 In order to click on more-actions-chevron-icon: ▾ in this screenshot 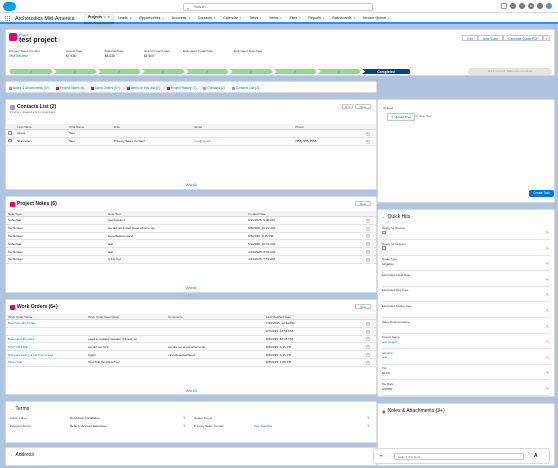, I will do `click(546, 38)`.